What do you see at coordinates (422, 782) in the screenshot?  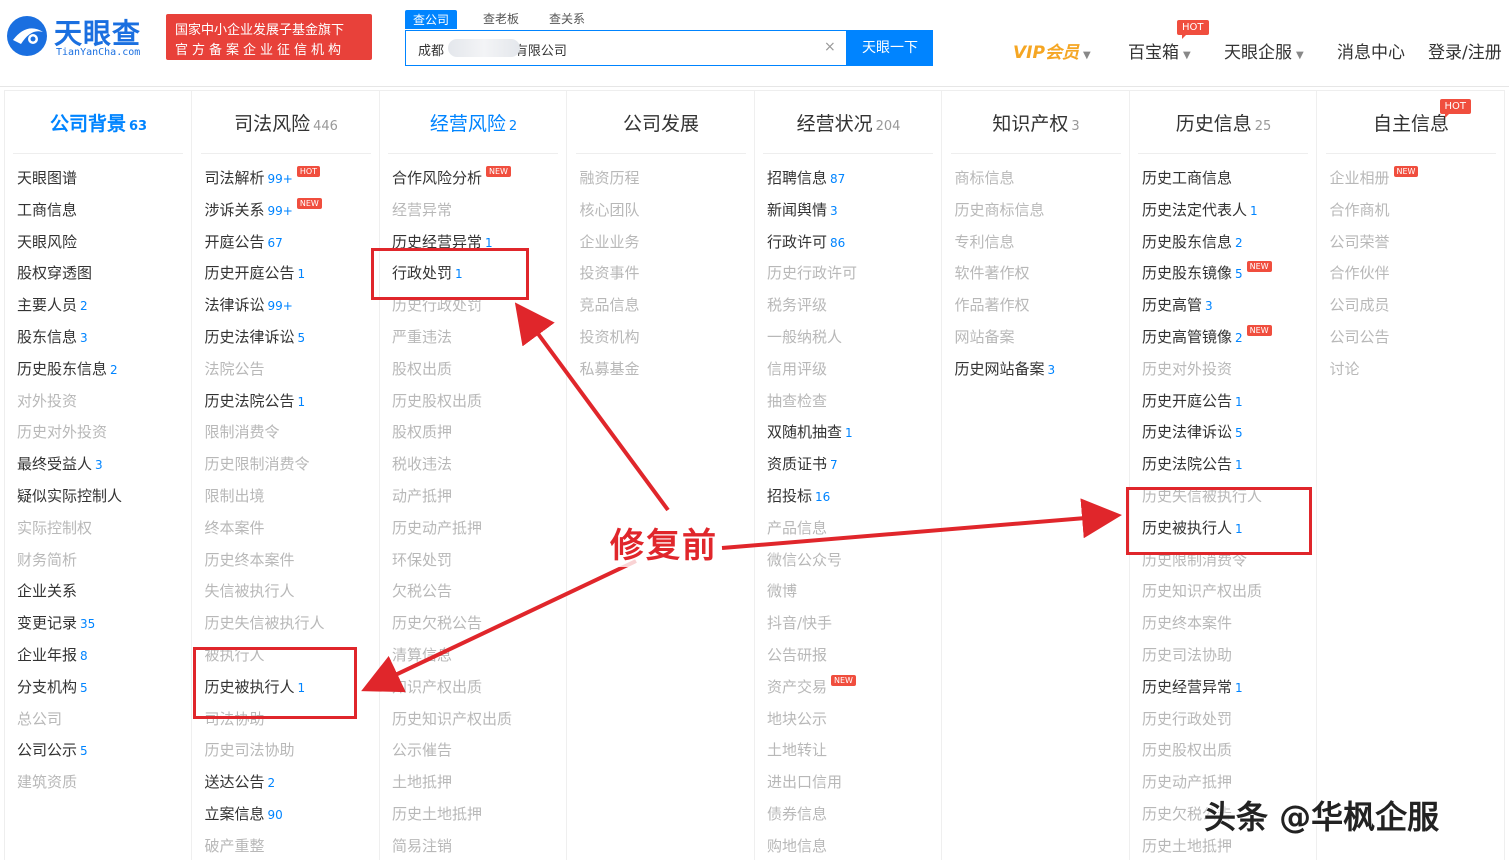 I see `dimension-item: 土地抵押` at bounding box center [422, 782].